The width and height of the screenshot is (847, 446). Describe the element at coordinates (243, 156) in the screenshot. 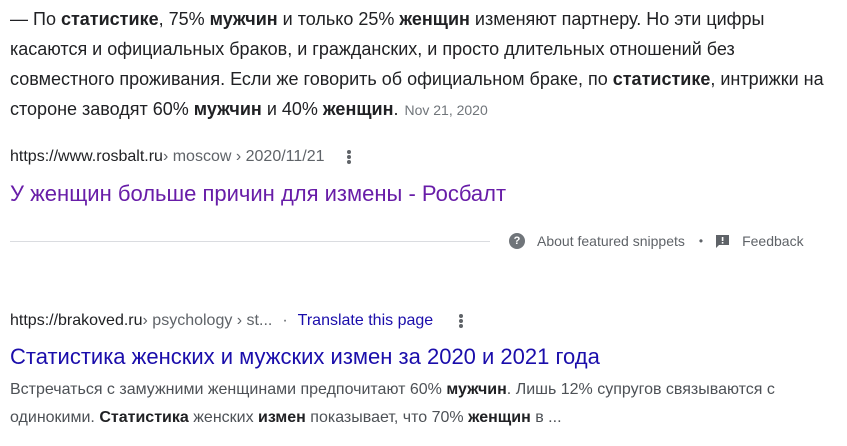

I see `cite-path: › moscow › 2020/11/21` at that location.